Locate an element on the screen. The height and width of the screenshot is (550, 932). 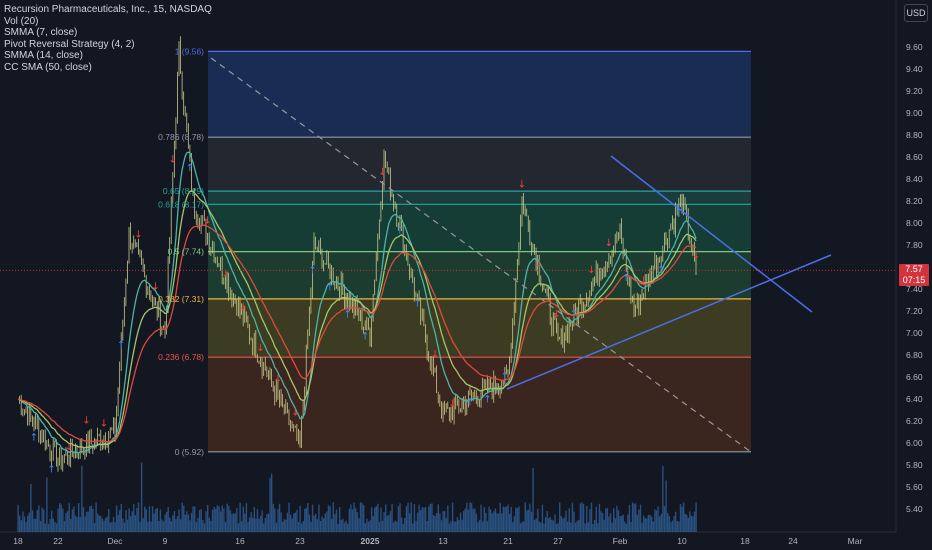
y-tick-label: 8.40 is located at coordinates (914, 179).